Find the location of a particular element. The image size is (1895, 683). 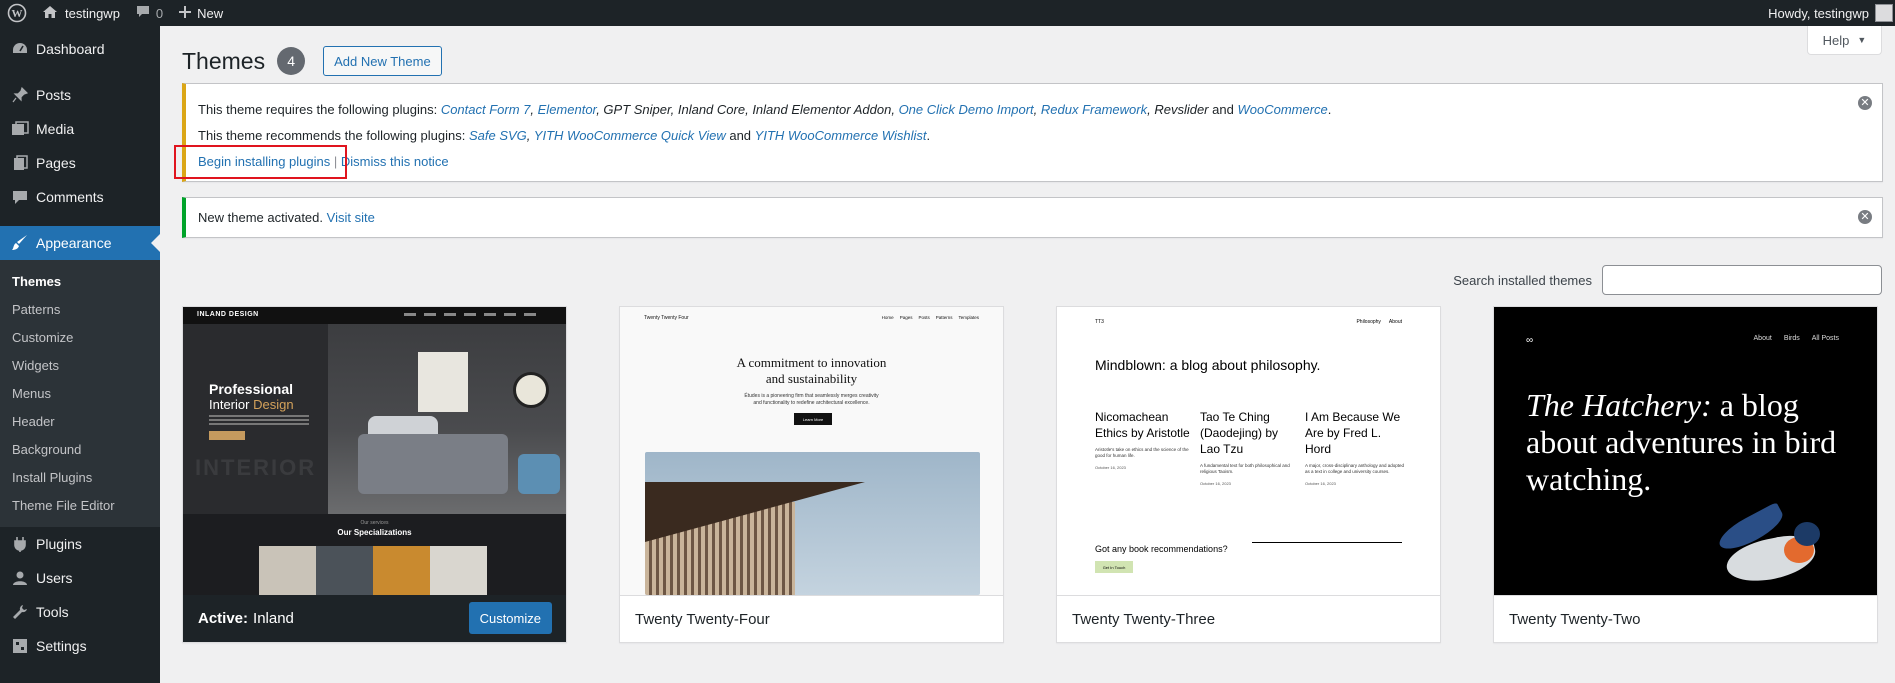

menu-pages: Pages is located at coordinates (80, 163).